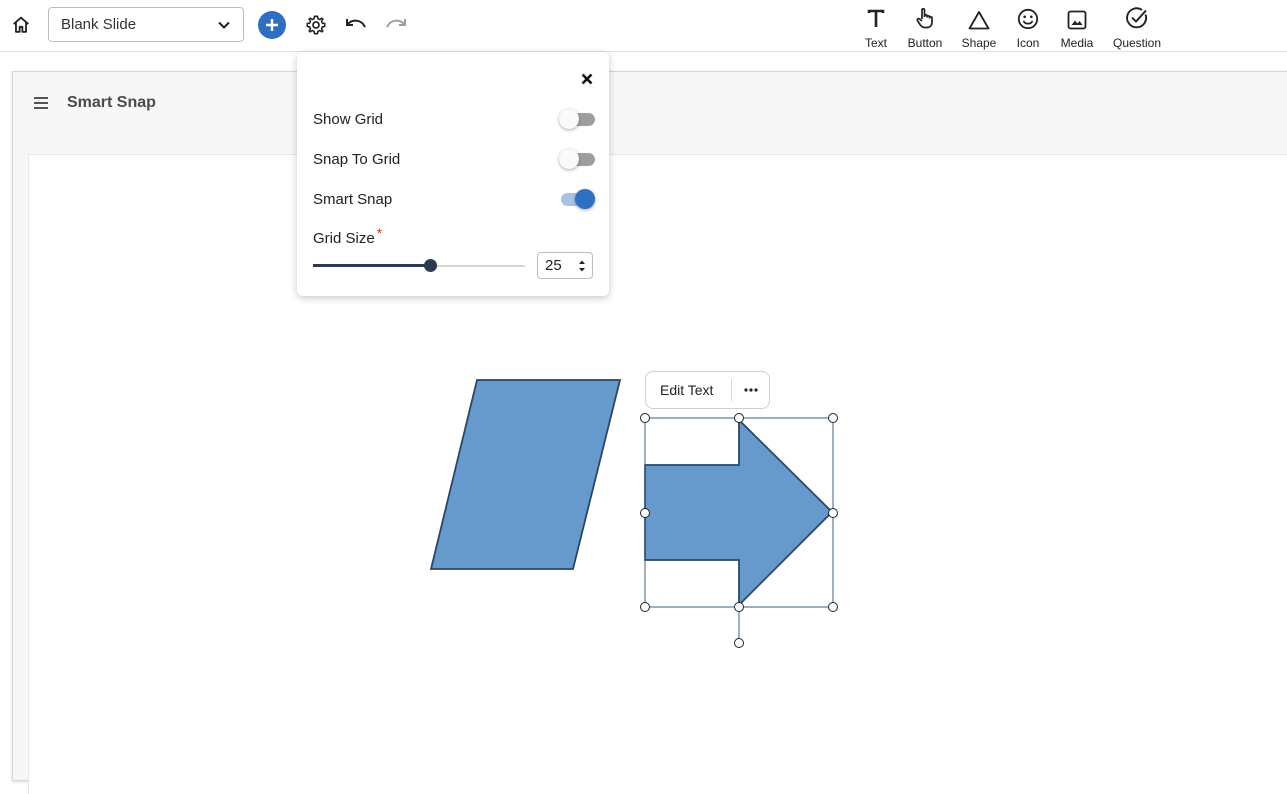 This screenshot has width=1287, height=794. What do you see at coordinates (356, 25) in the screenshot?
I see `undo-icon` at bounding box center [356, 25].